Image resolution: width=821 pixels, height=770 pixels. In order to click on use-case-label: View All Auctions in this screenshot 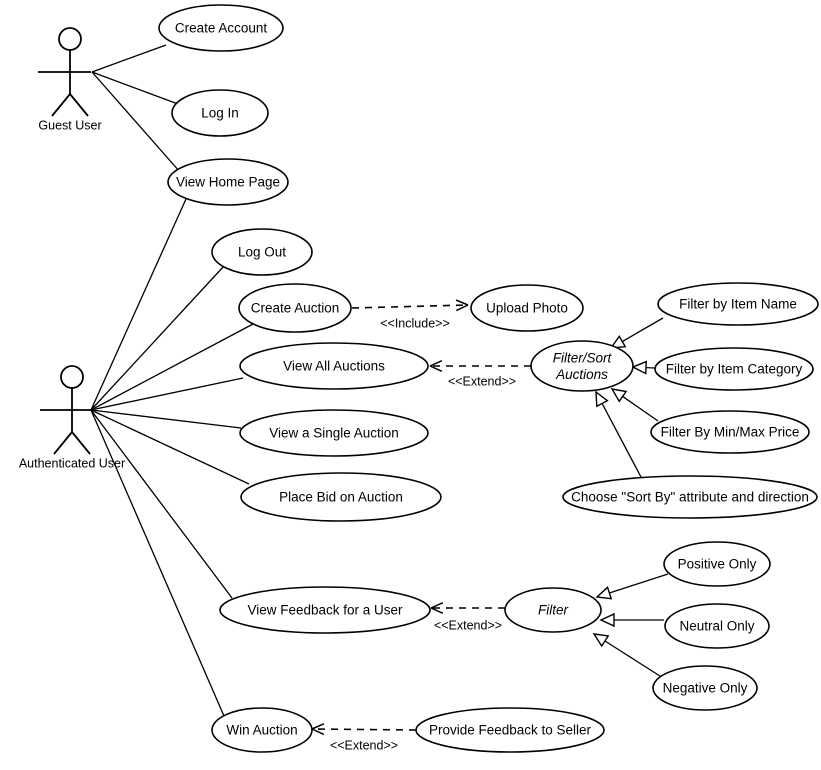, I will do `click(334, 366)`.